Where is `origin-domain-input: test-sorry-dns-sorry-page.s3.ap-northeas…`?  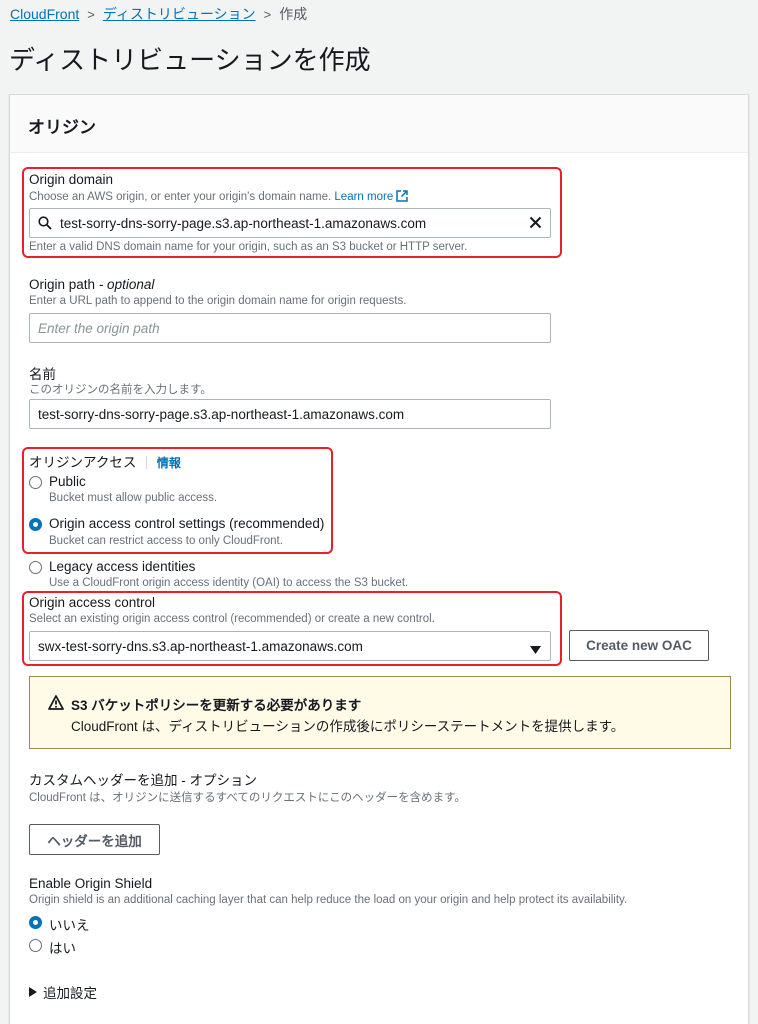 origin-domain-input: test-sorry-dns-sorry-page.s3.ap-northeas… is located at coordinates (290, 223).